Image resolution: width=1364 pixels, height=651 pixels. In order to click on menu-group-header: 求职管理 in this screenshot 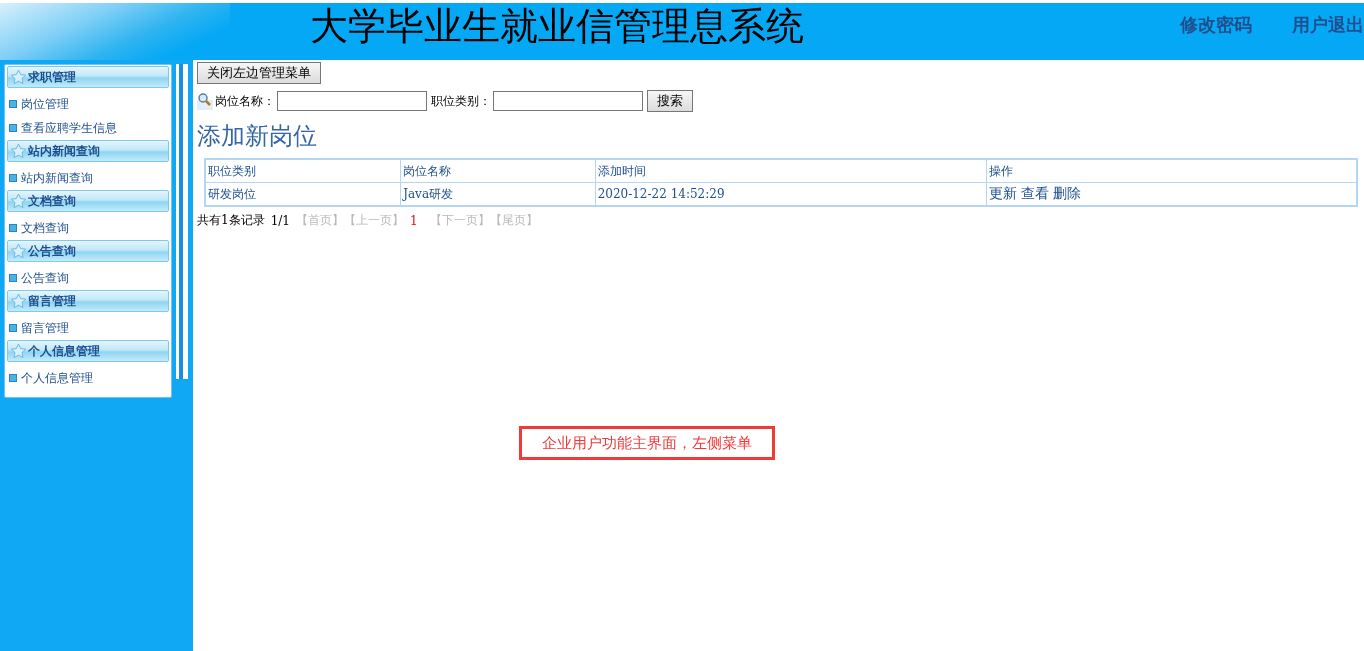, I will do `click(88, 77)`.